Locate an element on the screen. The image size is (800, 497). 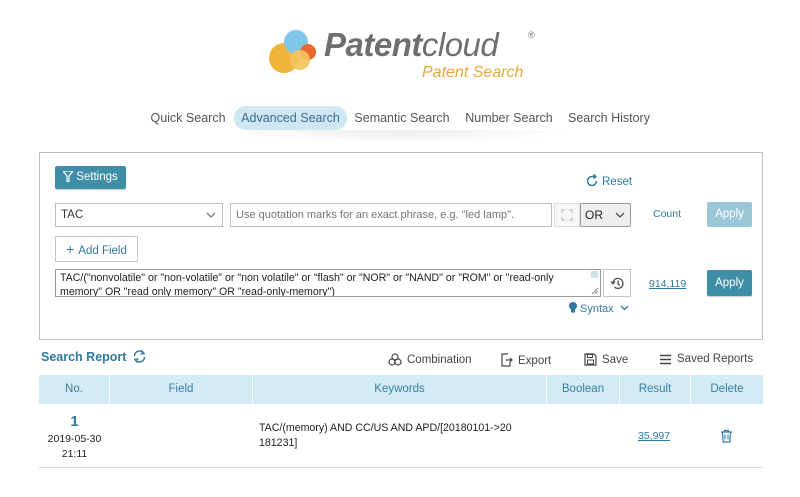
column-header-delete: Delete is located at coordinates (727, 389).